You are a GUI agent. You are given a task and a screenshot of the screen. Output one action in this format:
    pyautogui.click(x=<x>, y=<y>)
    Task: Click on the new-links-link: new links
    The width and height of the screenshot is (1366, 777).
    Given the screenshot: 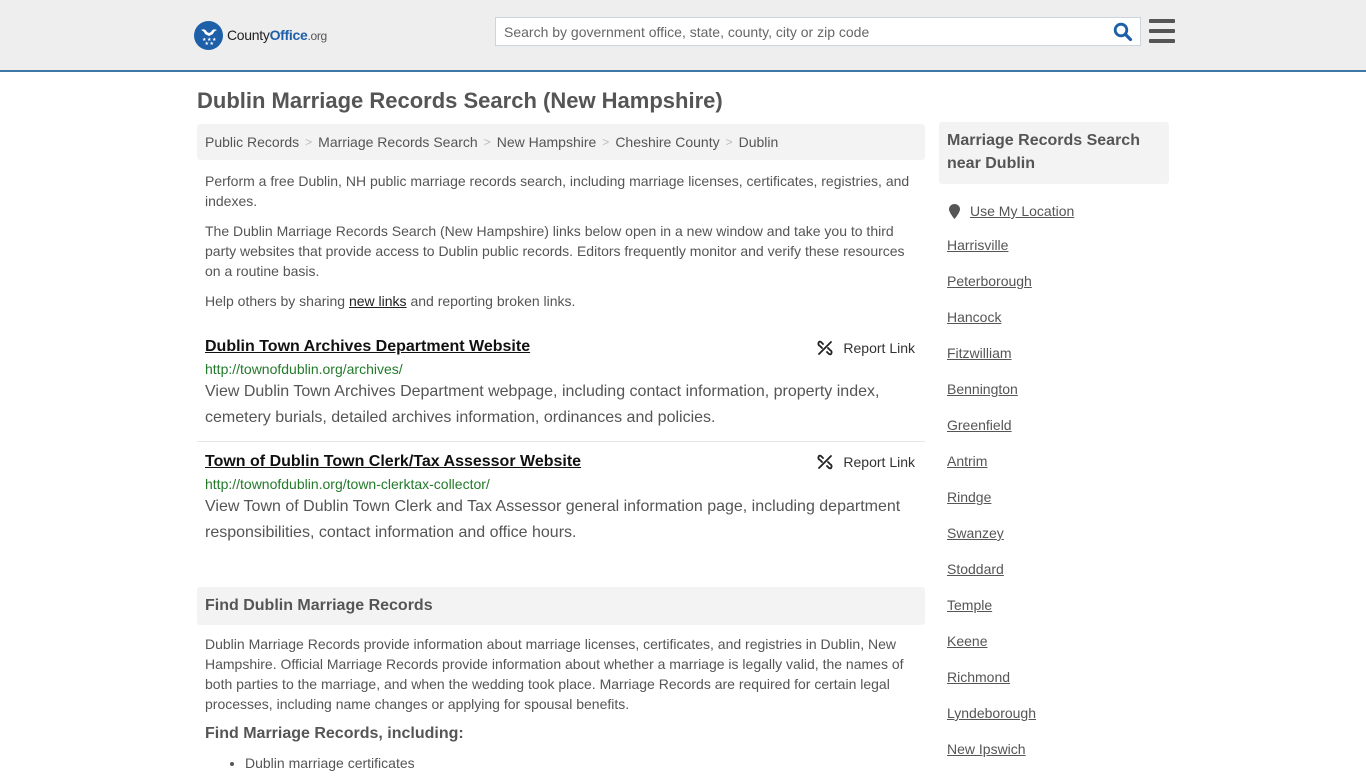 What is the action you would take?
    pyautogui.click(x=378, y=301)
    